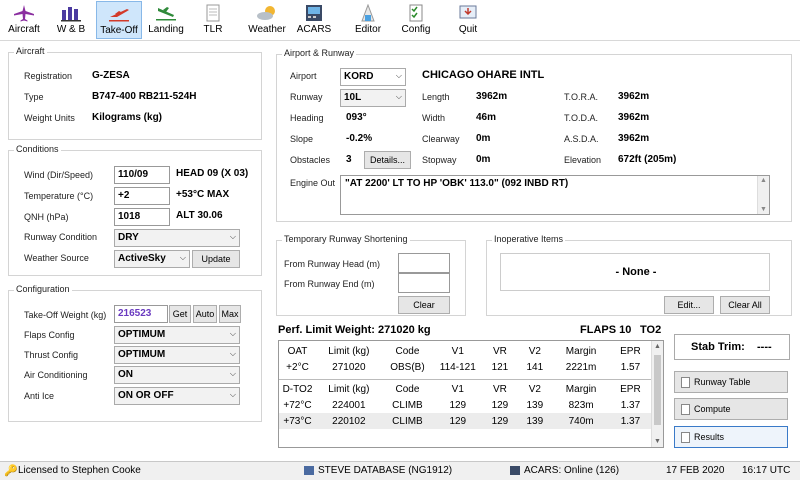 Image resolution: width=800 pixels, height=480 pixels. Describe the element at coordinates (385, 470) in the screenshot. I see `database-text: STEVE DATABASE (NG1912)` at that location.